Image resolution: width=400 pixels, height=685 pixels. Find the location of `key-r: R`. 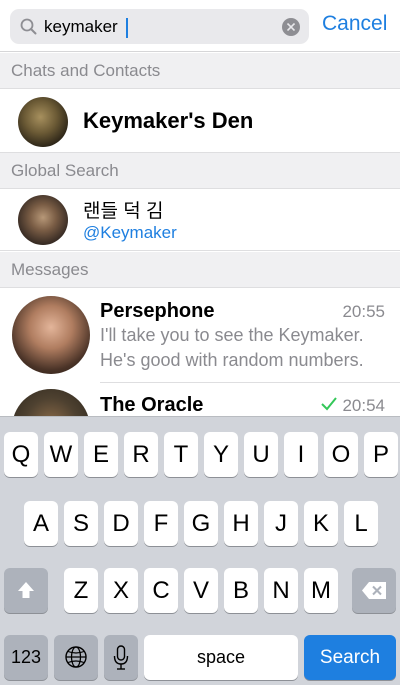

key-r: R is located at coordinates (141, 454).